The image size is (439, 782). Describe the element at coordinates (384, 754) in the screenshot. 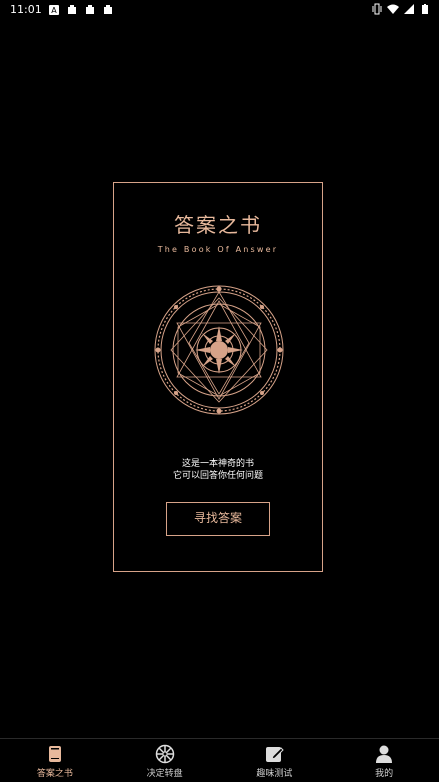

I see `user-icon` at that location.